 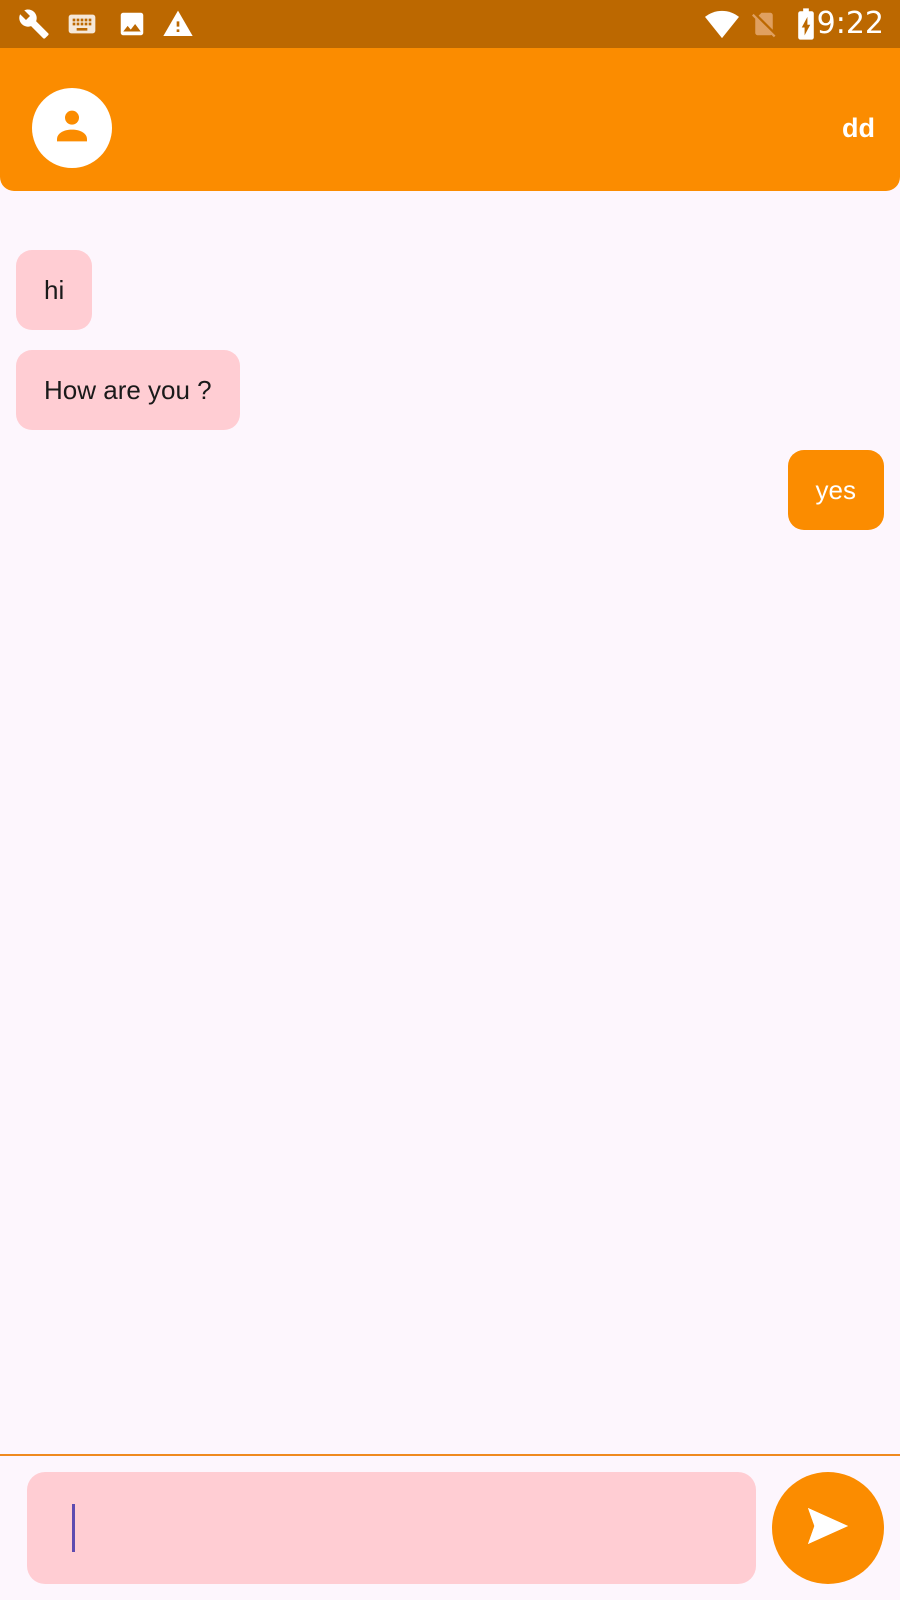 I want to click on wrench-icon, so click(x=34, y=24).